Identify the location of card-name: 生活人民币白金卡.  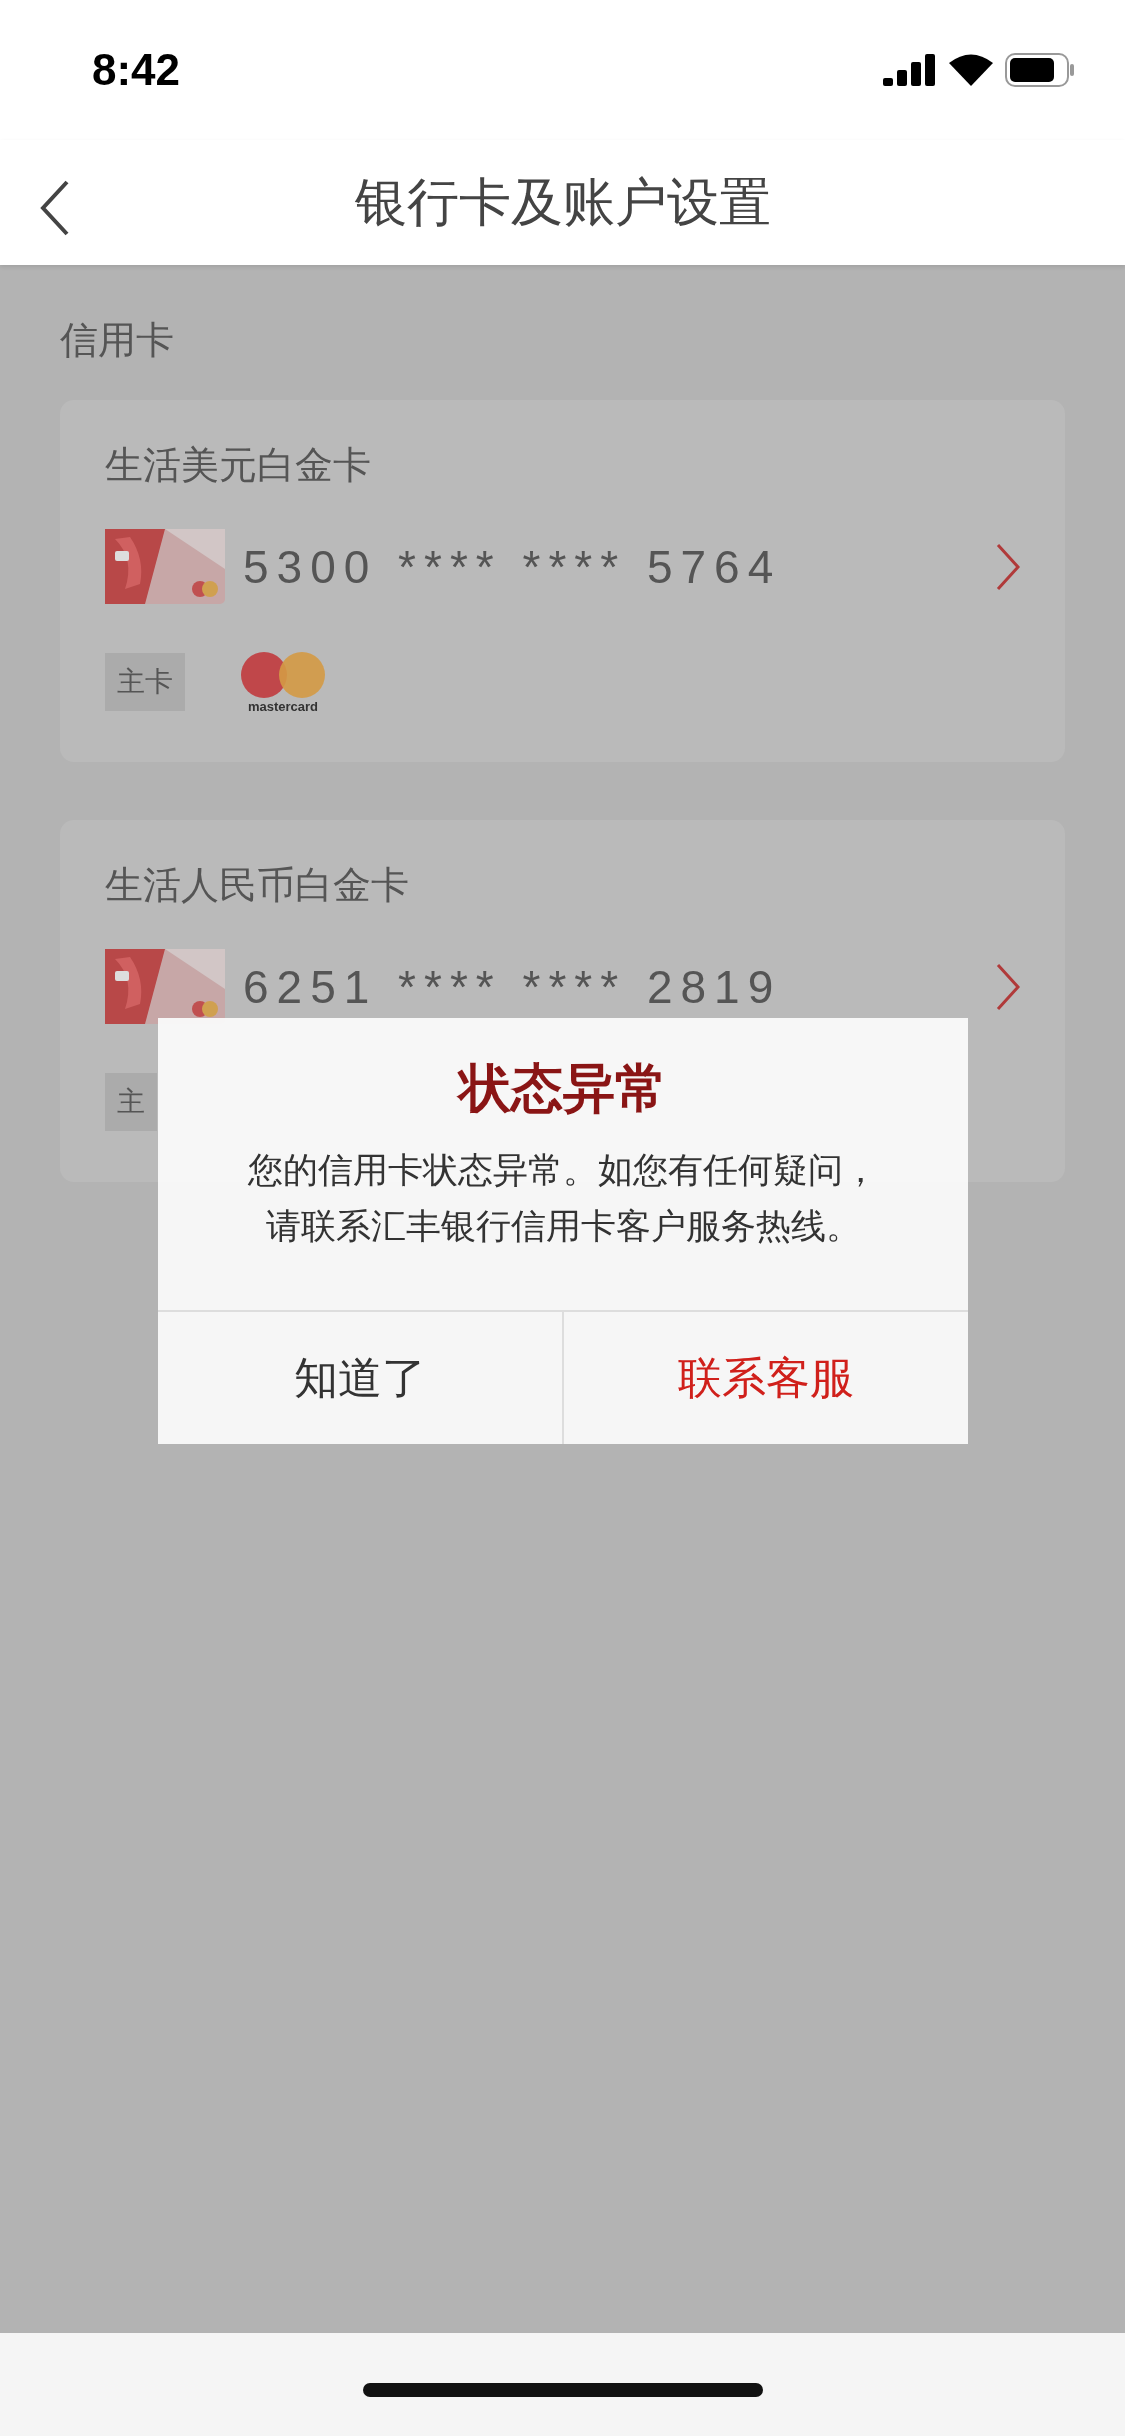
(257, 885).